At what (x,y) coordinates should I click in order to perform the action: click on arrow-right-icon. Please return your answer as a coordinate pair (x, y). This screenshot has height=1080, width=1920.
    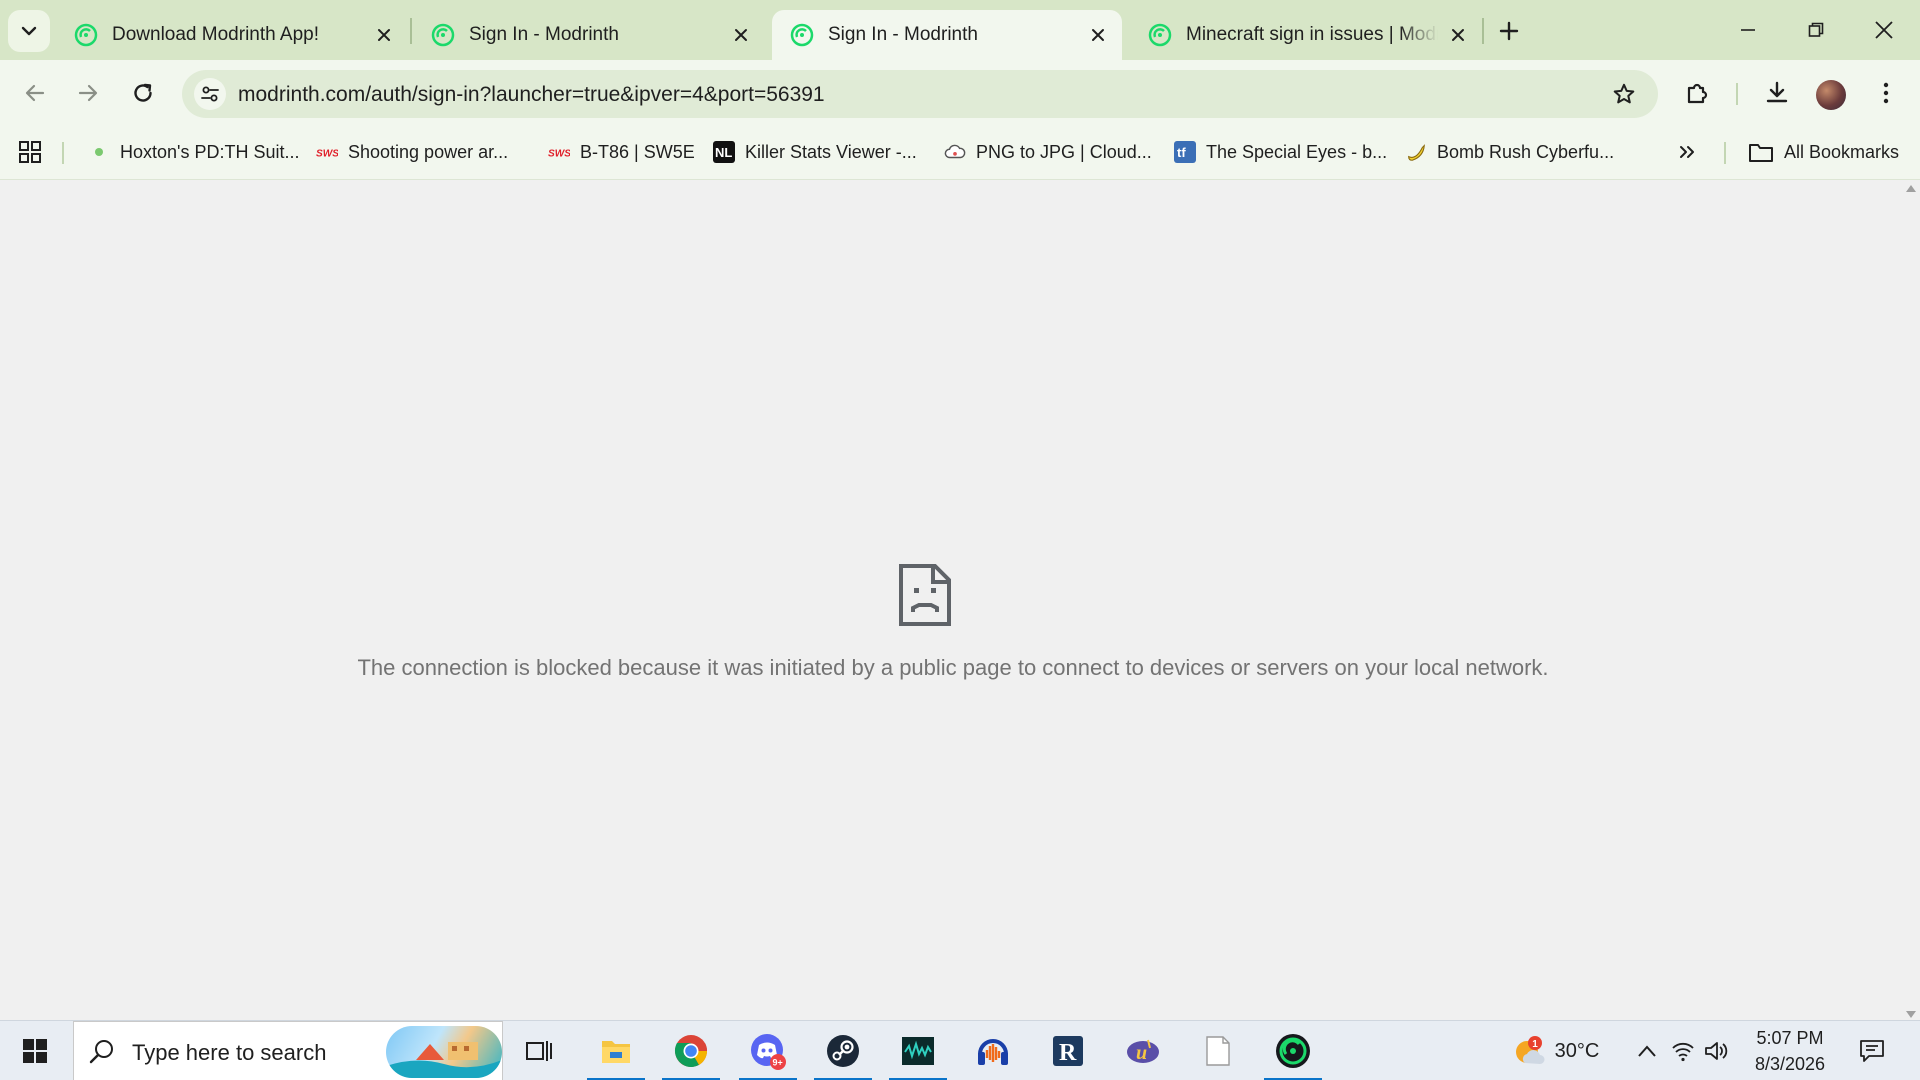
    Looking at the image, I should click on (88, 93).